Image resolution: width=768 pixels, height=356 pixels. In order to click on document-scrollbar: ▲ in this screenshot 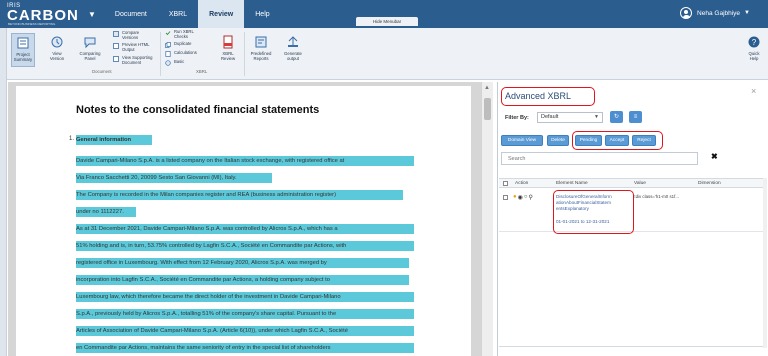, I will do `click(487, 219)`.